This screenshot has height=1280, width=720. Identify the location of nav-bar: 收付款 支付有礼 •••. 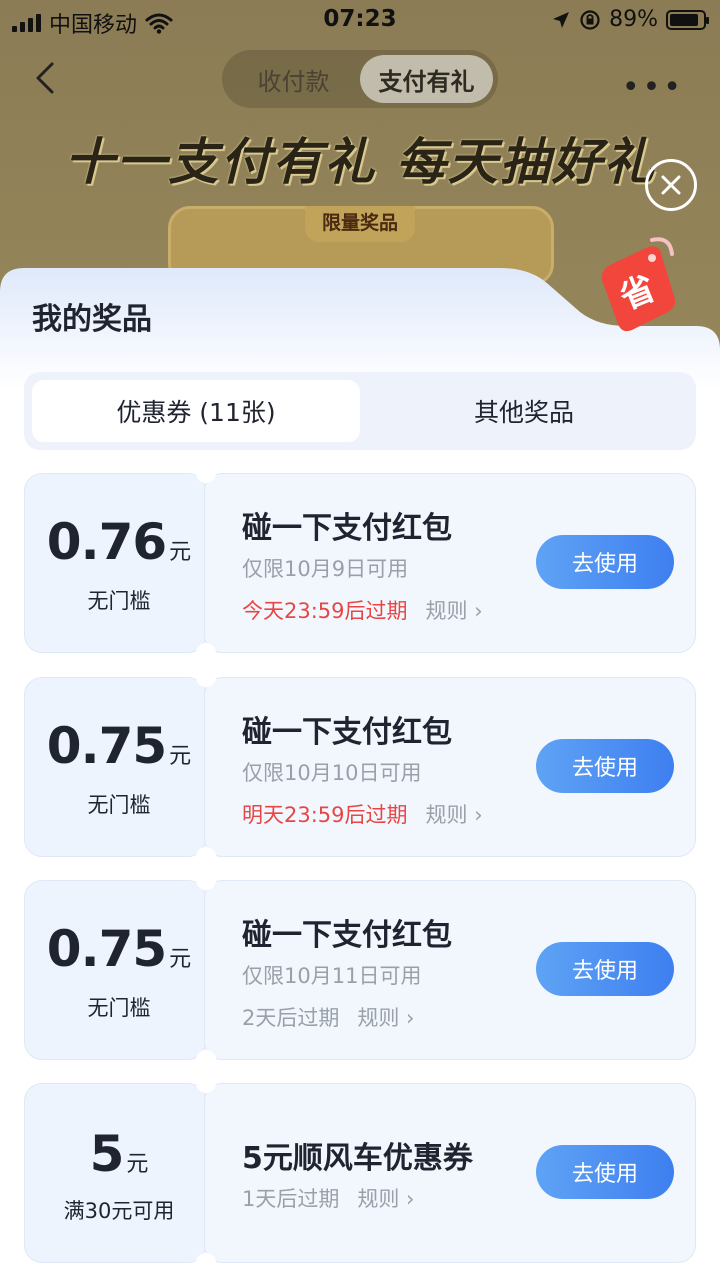
(360, 80).